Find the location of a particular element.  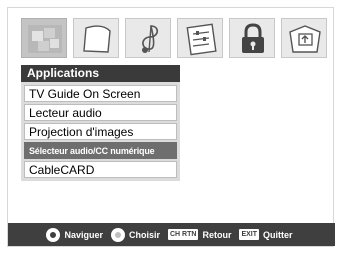

menu-item-slideshow: Projection d'images is located at coordinates (100, 131).